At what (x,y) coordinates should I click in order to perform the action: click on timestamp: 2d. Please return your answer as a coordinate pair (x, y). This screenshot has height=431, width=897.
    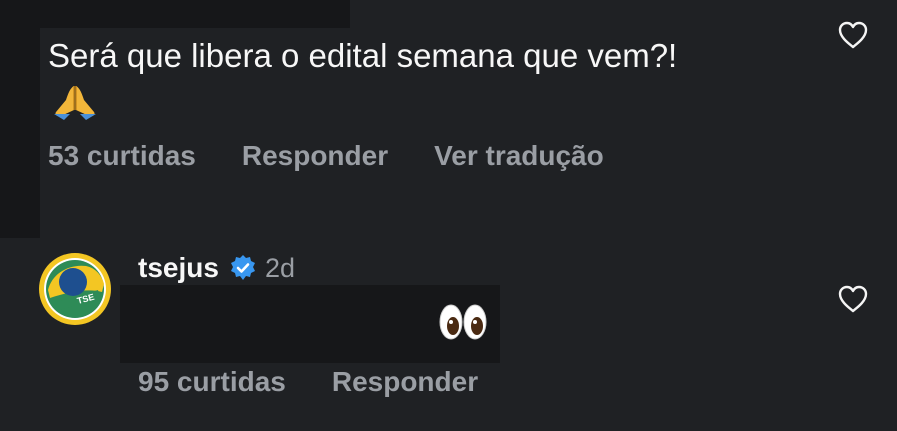
    Looking at the image, I should click on (279, 267).